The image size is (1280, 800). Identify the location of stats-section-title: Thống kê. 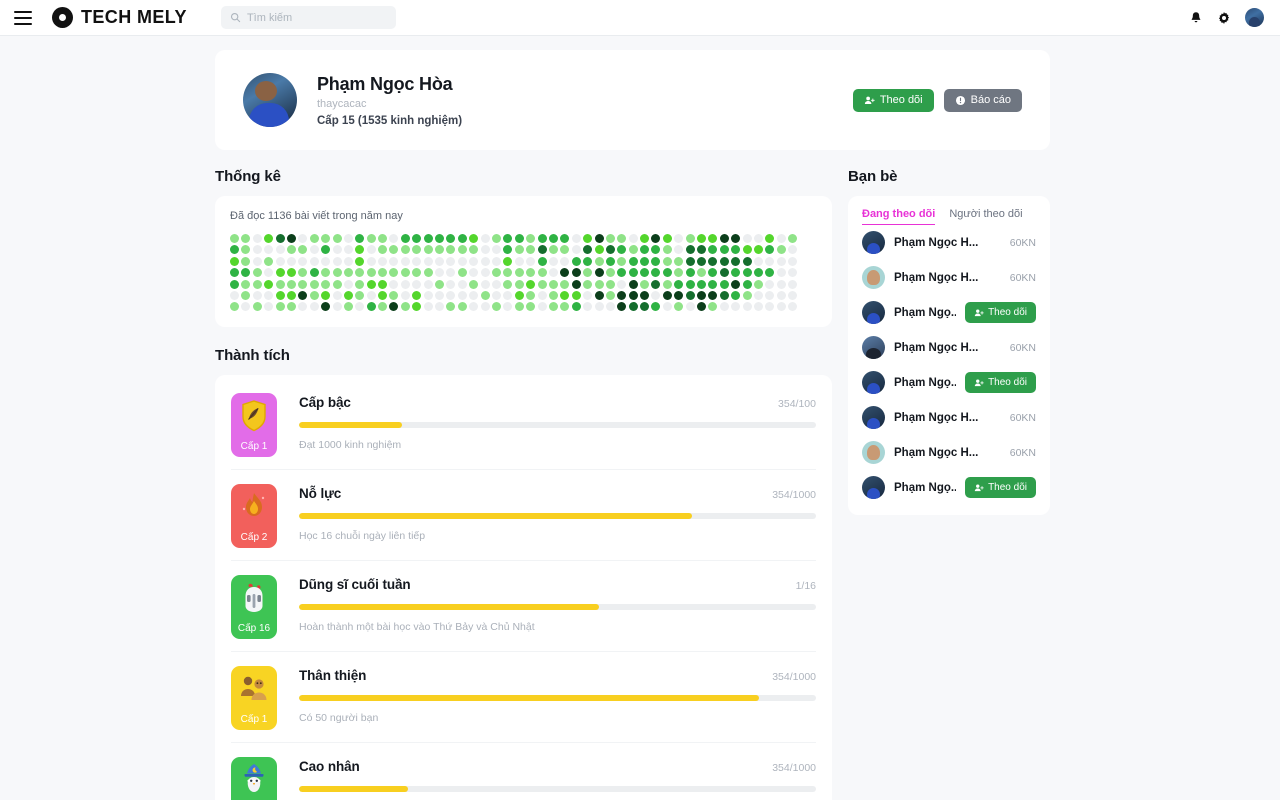
(248, 176).